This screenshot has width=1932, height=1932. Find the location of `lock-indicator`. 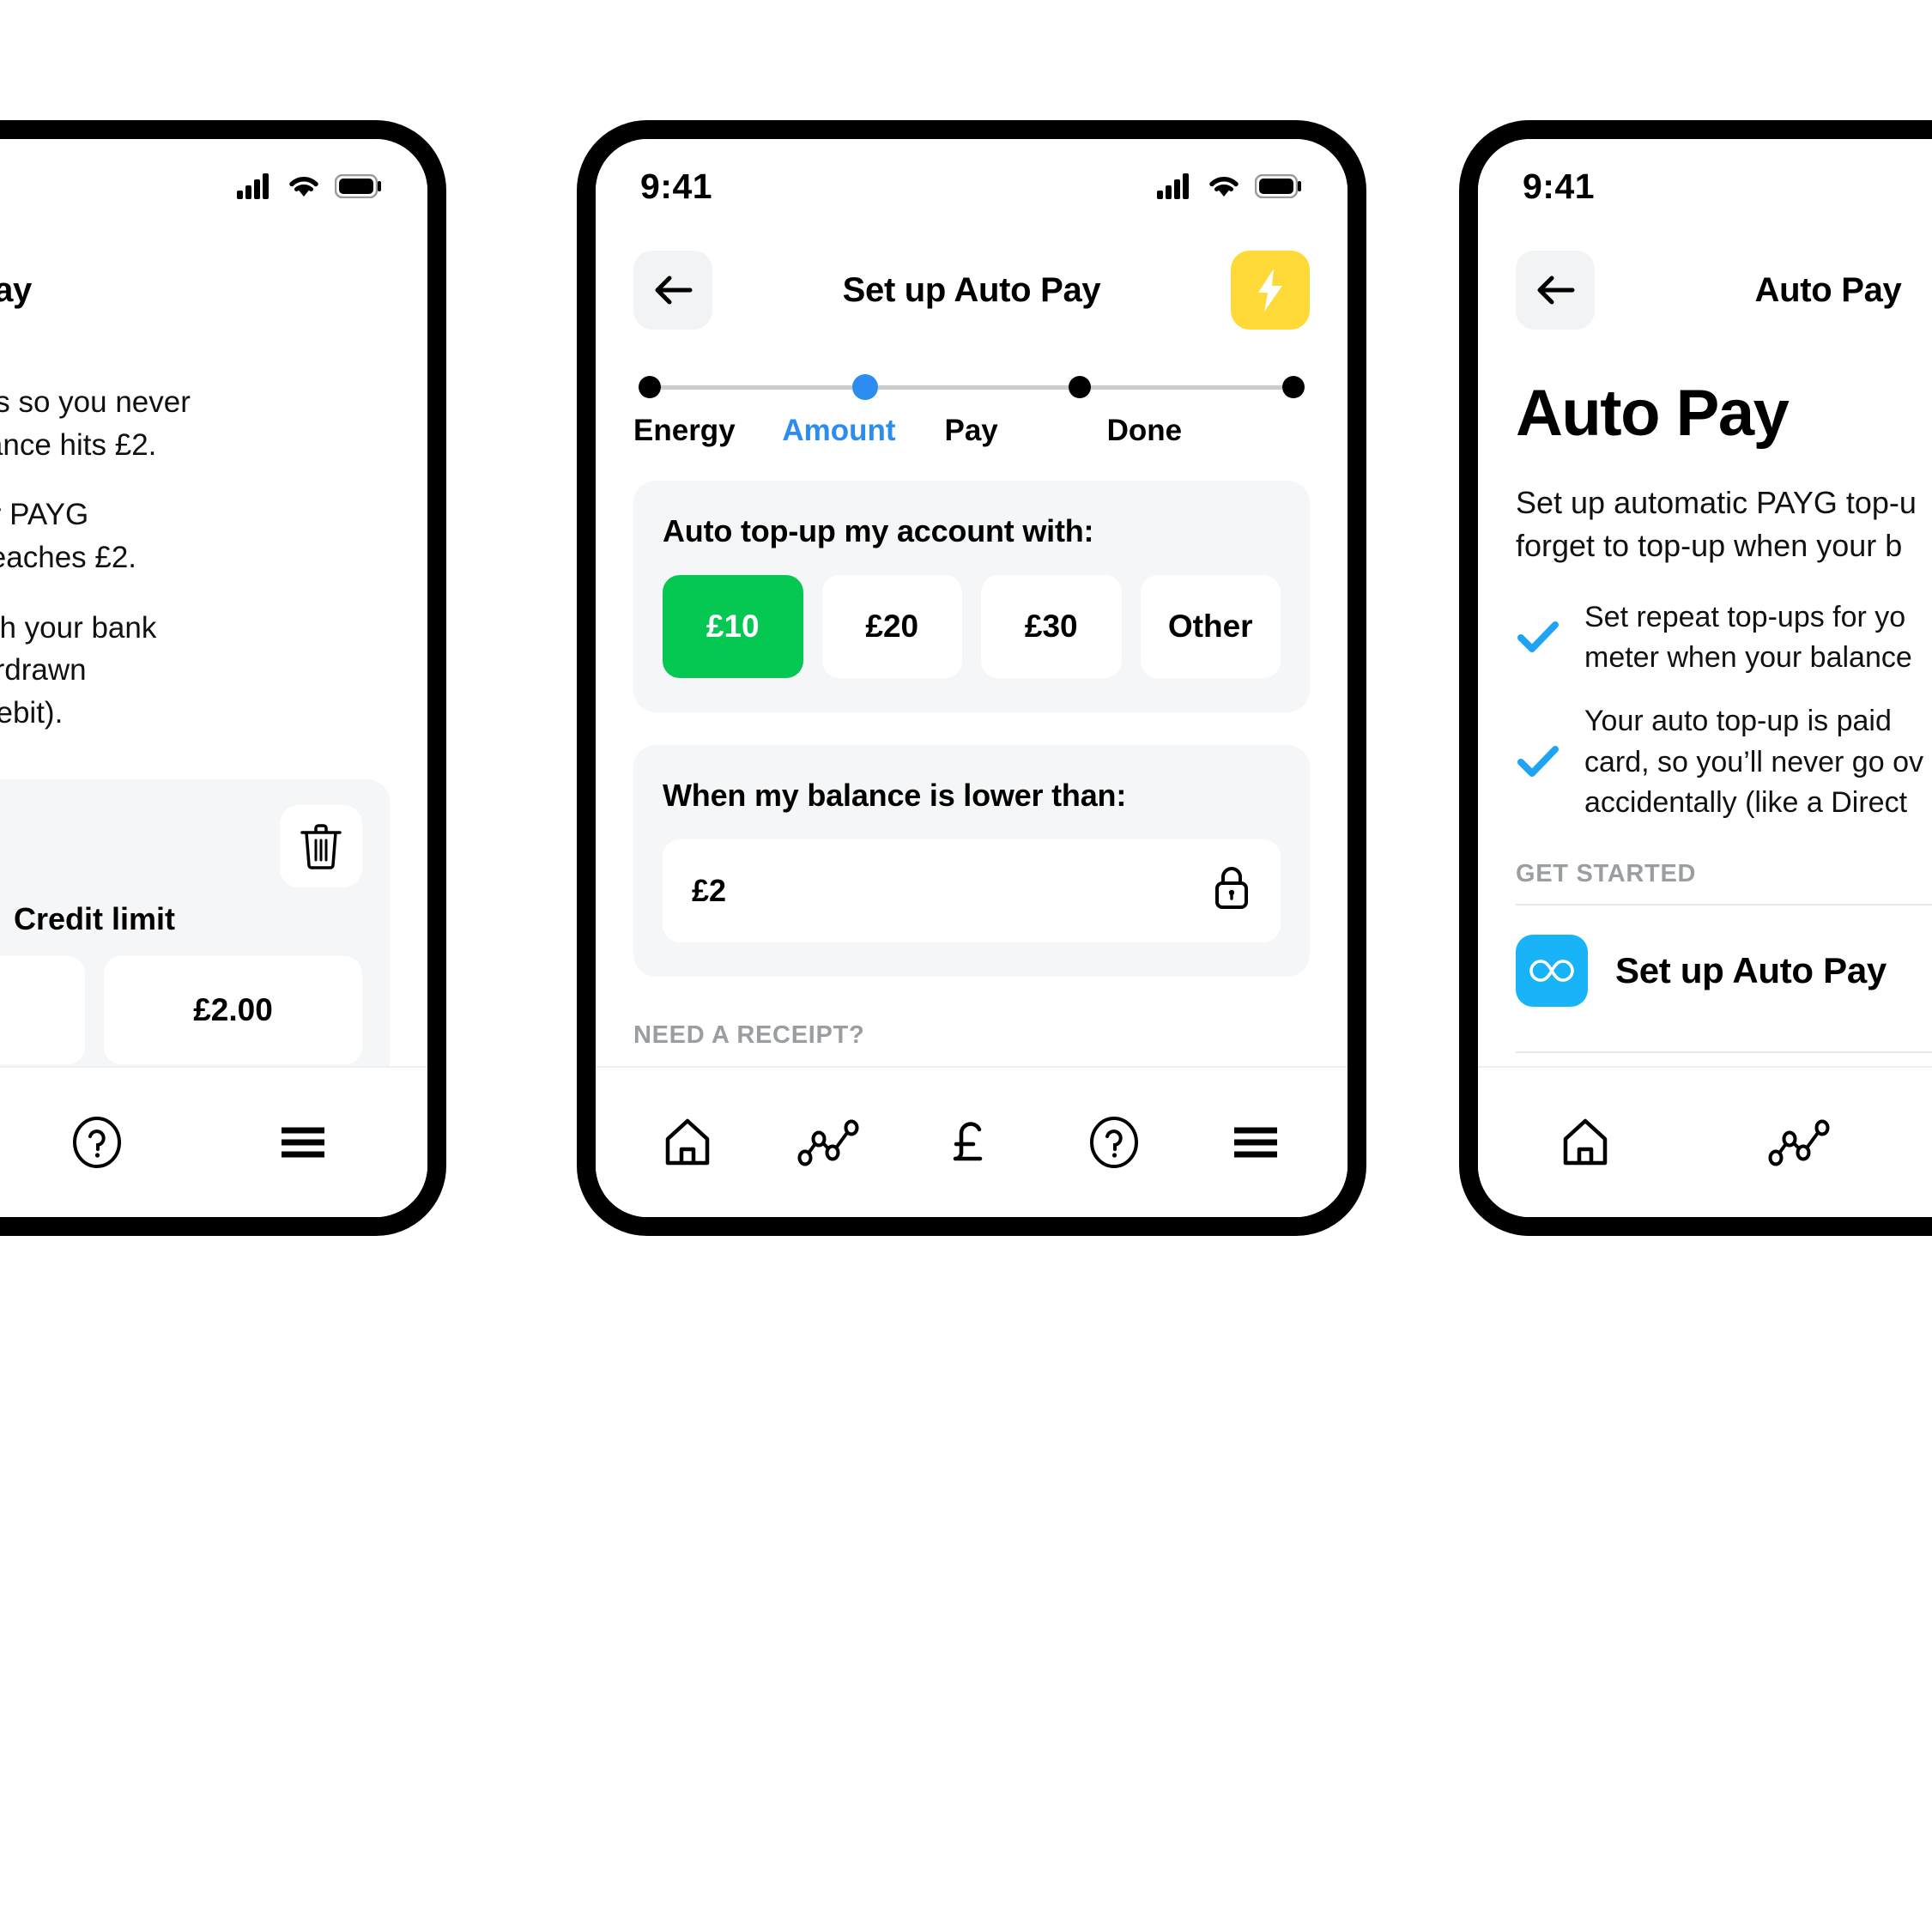

lock-indicator is located at coordinates (1231, 891).